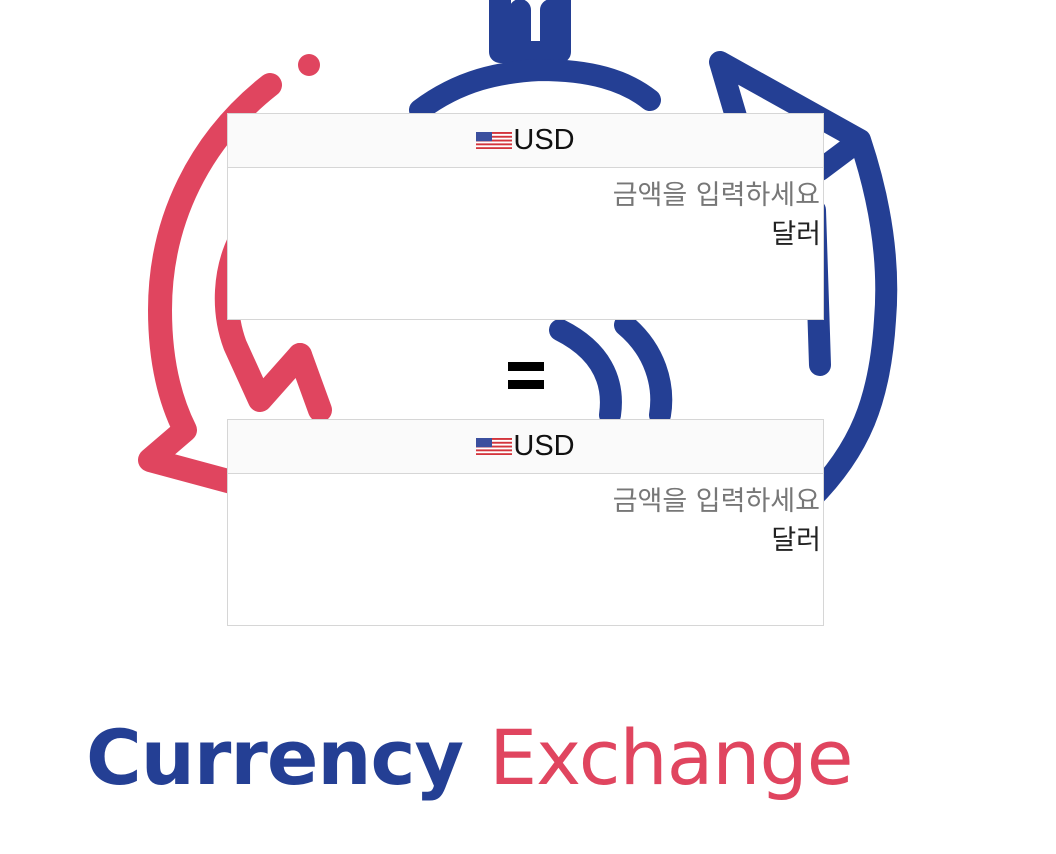 This screenshot has width=1056, height=854. What do you see at coordinates (544, 446) in the screenshot?
I see `to-currency-code: USD` at bounding box center [544, 446].